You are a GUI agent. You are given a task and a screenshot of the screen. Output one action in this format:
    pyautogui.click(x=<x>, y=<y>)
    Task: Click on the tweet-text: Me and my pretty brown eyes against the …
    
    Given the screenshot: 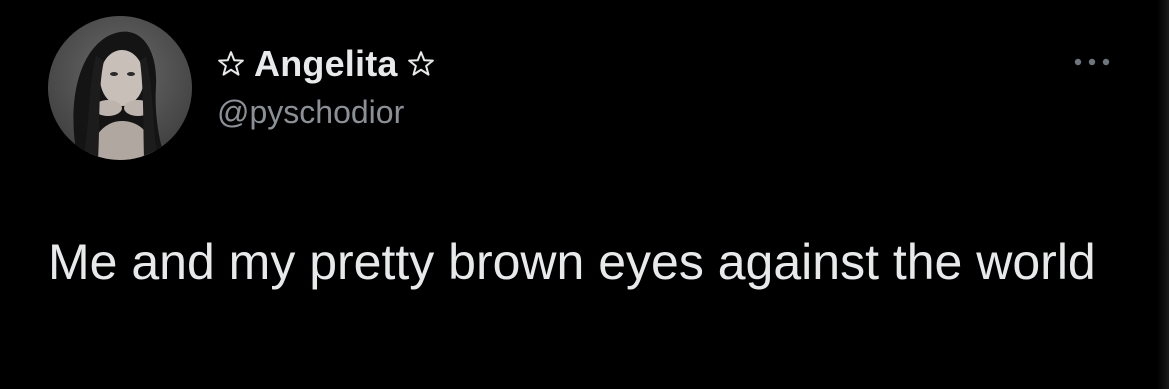 What is the action you would take?
    pyautogui.click(x=572, y=262)
    